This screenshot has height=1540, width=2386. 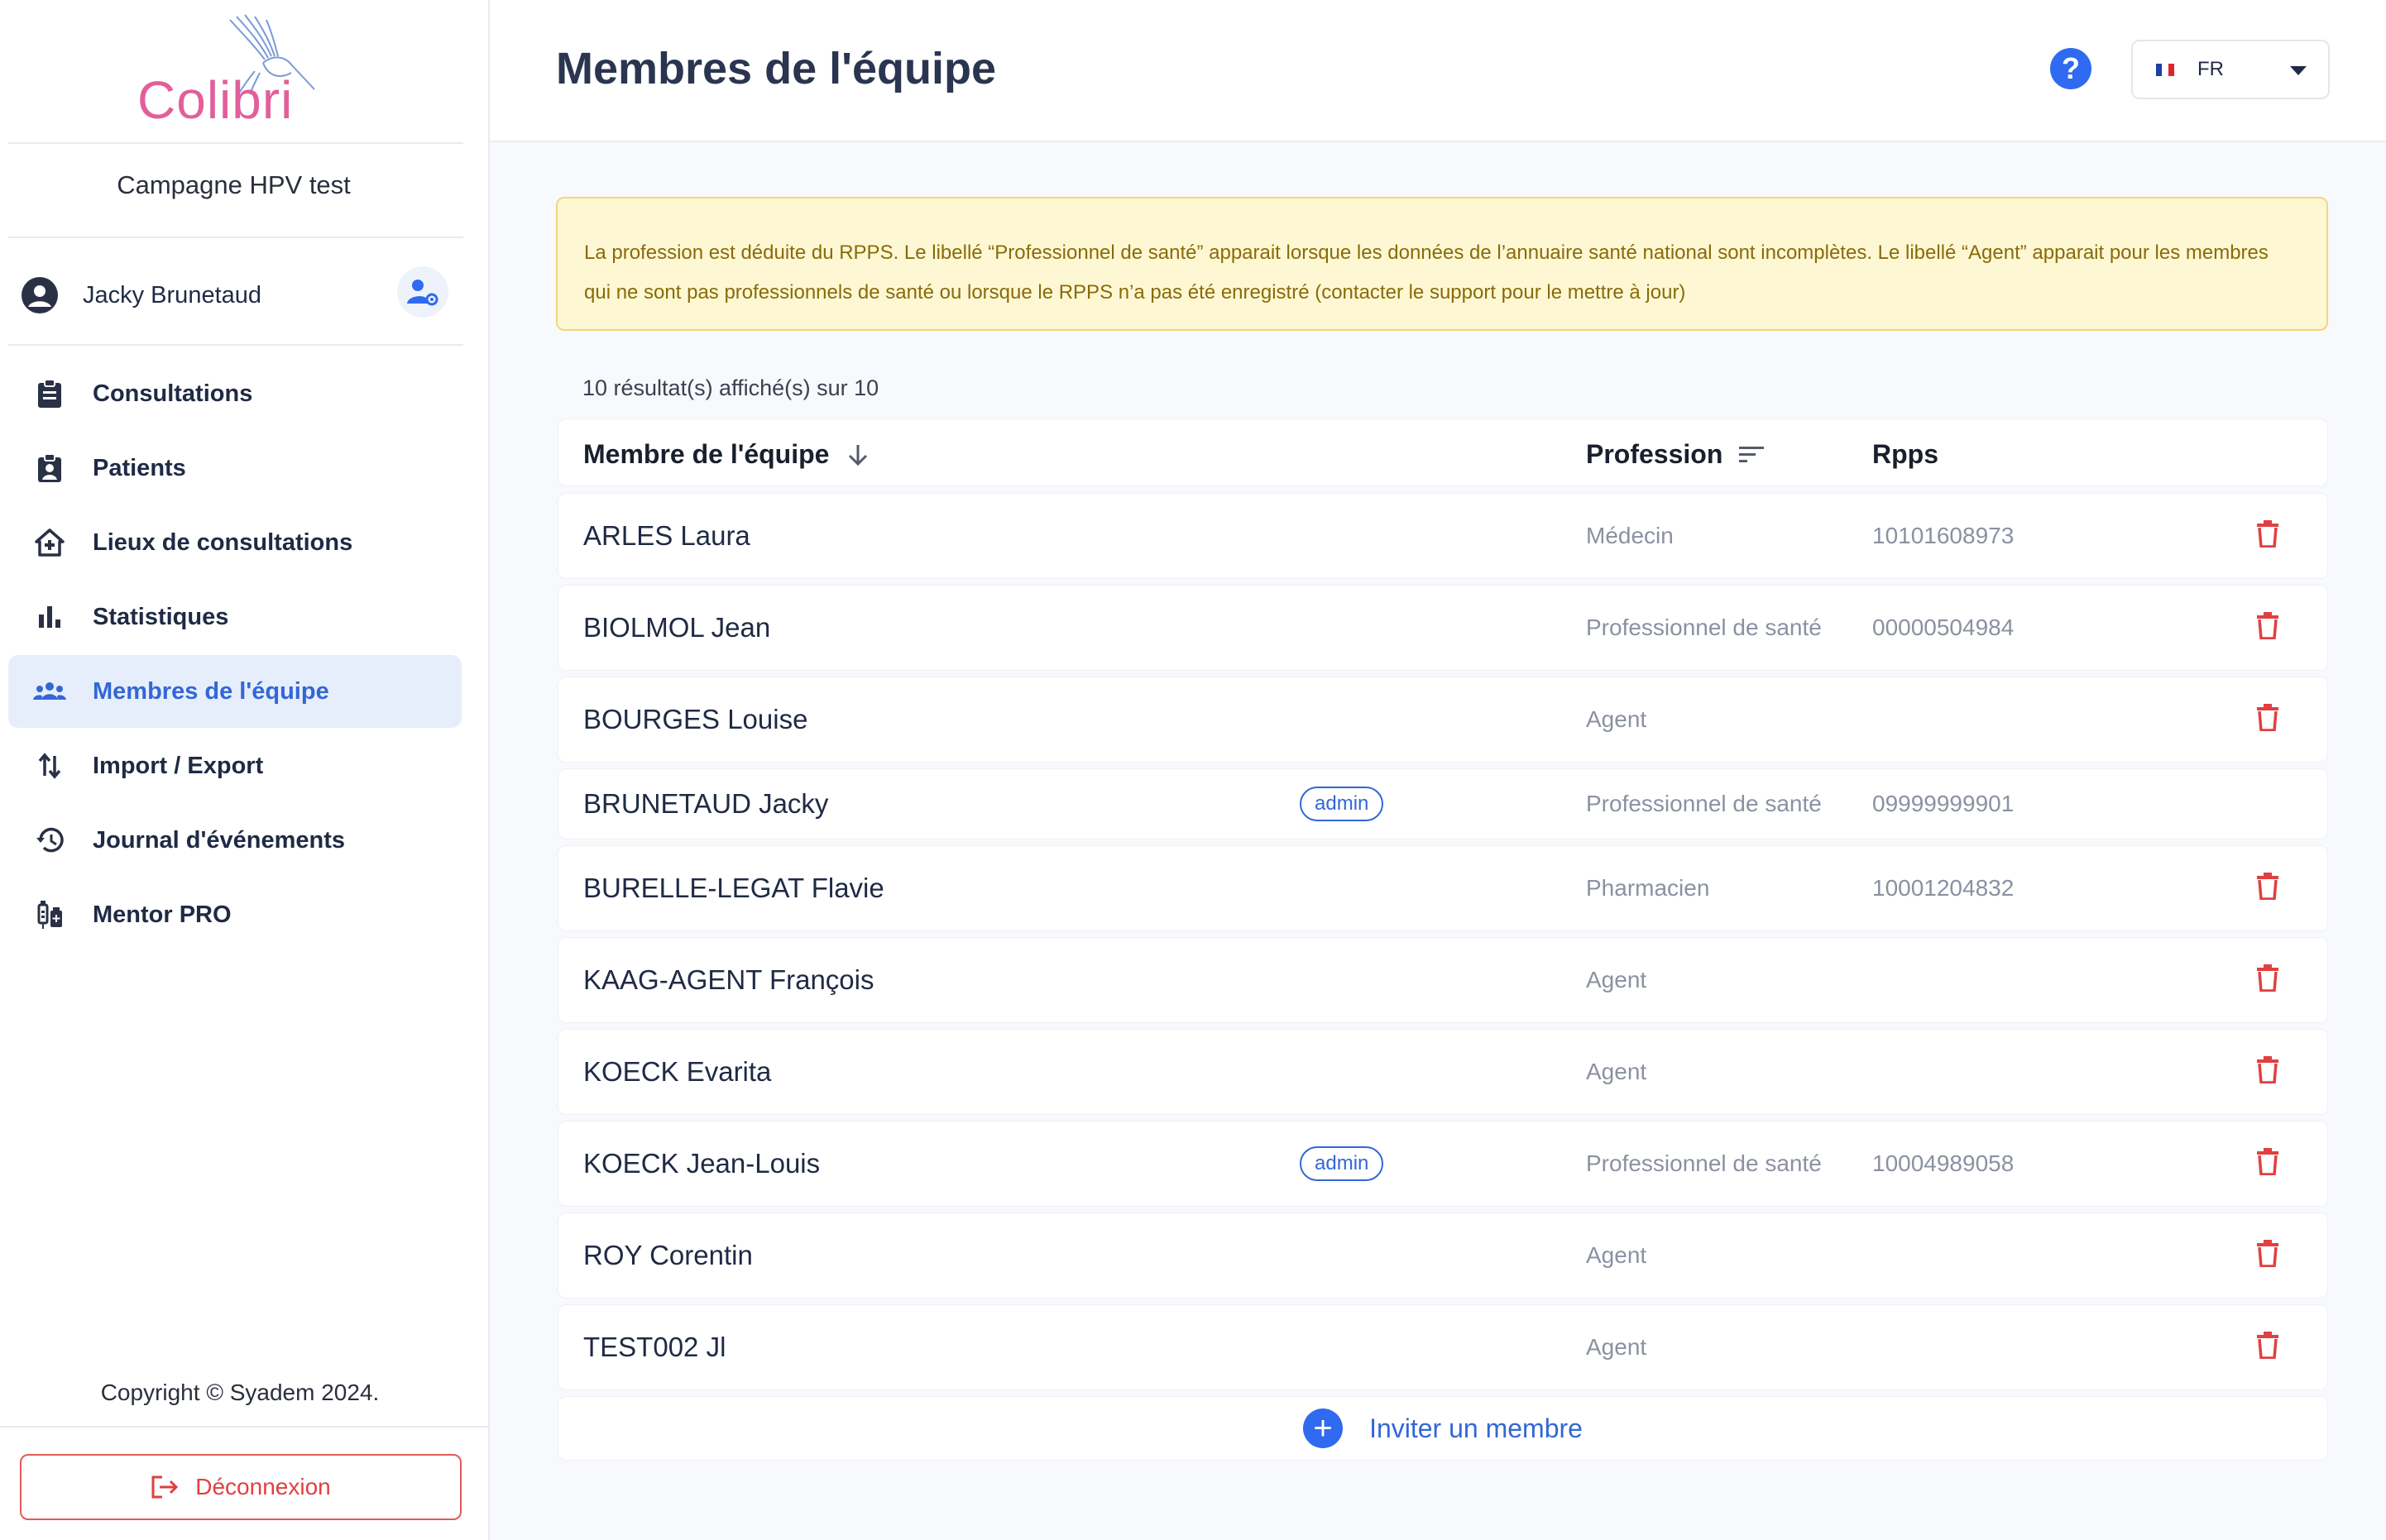 What do you see at coordinates (139, 467) in the screenshot?
I see `nav-item-label: Patients` at bounding box center [139, 467].